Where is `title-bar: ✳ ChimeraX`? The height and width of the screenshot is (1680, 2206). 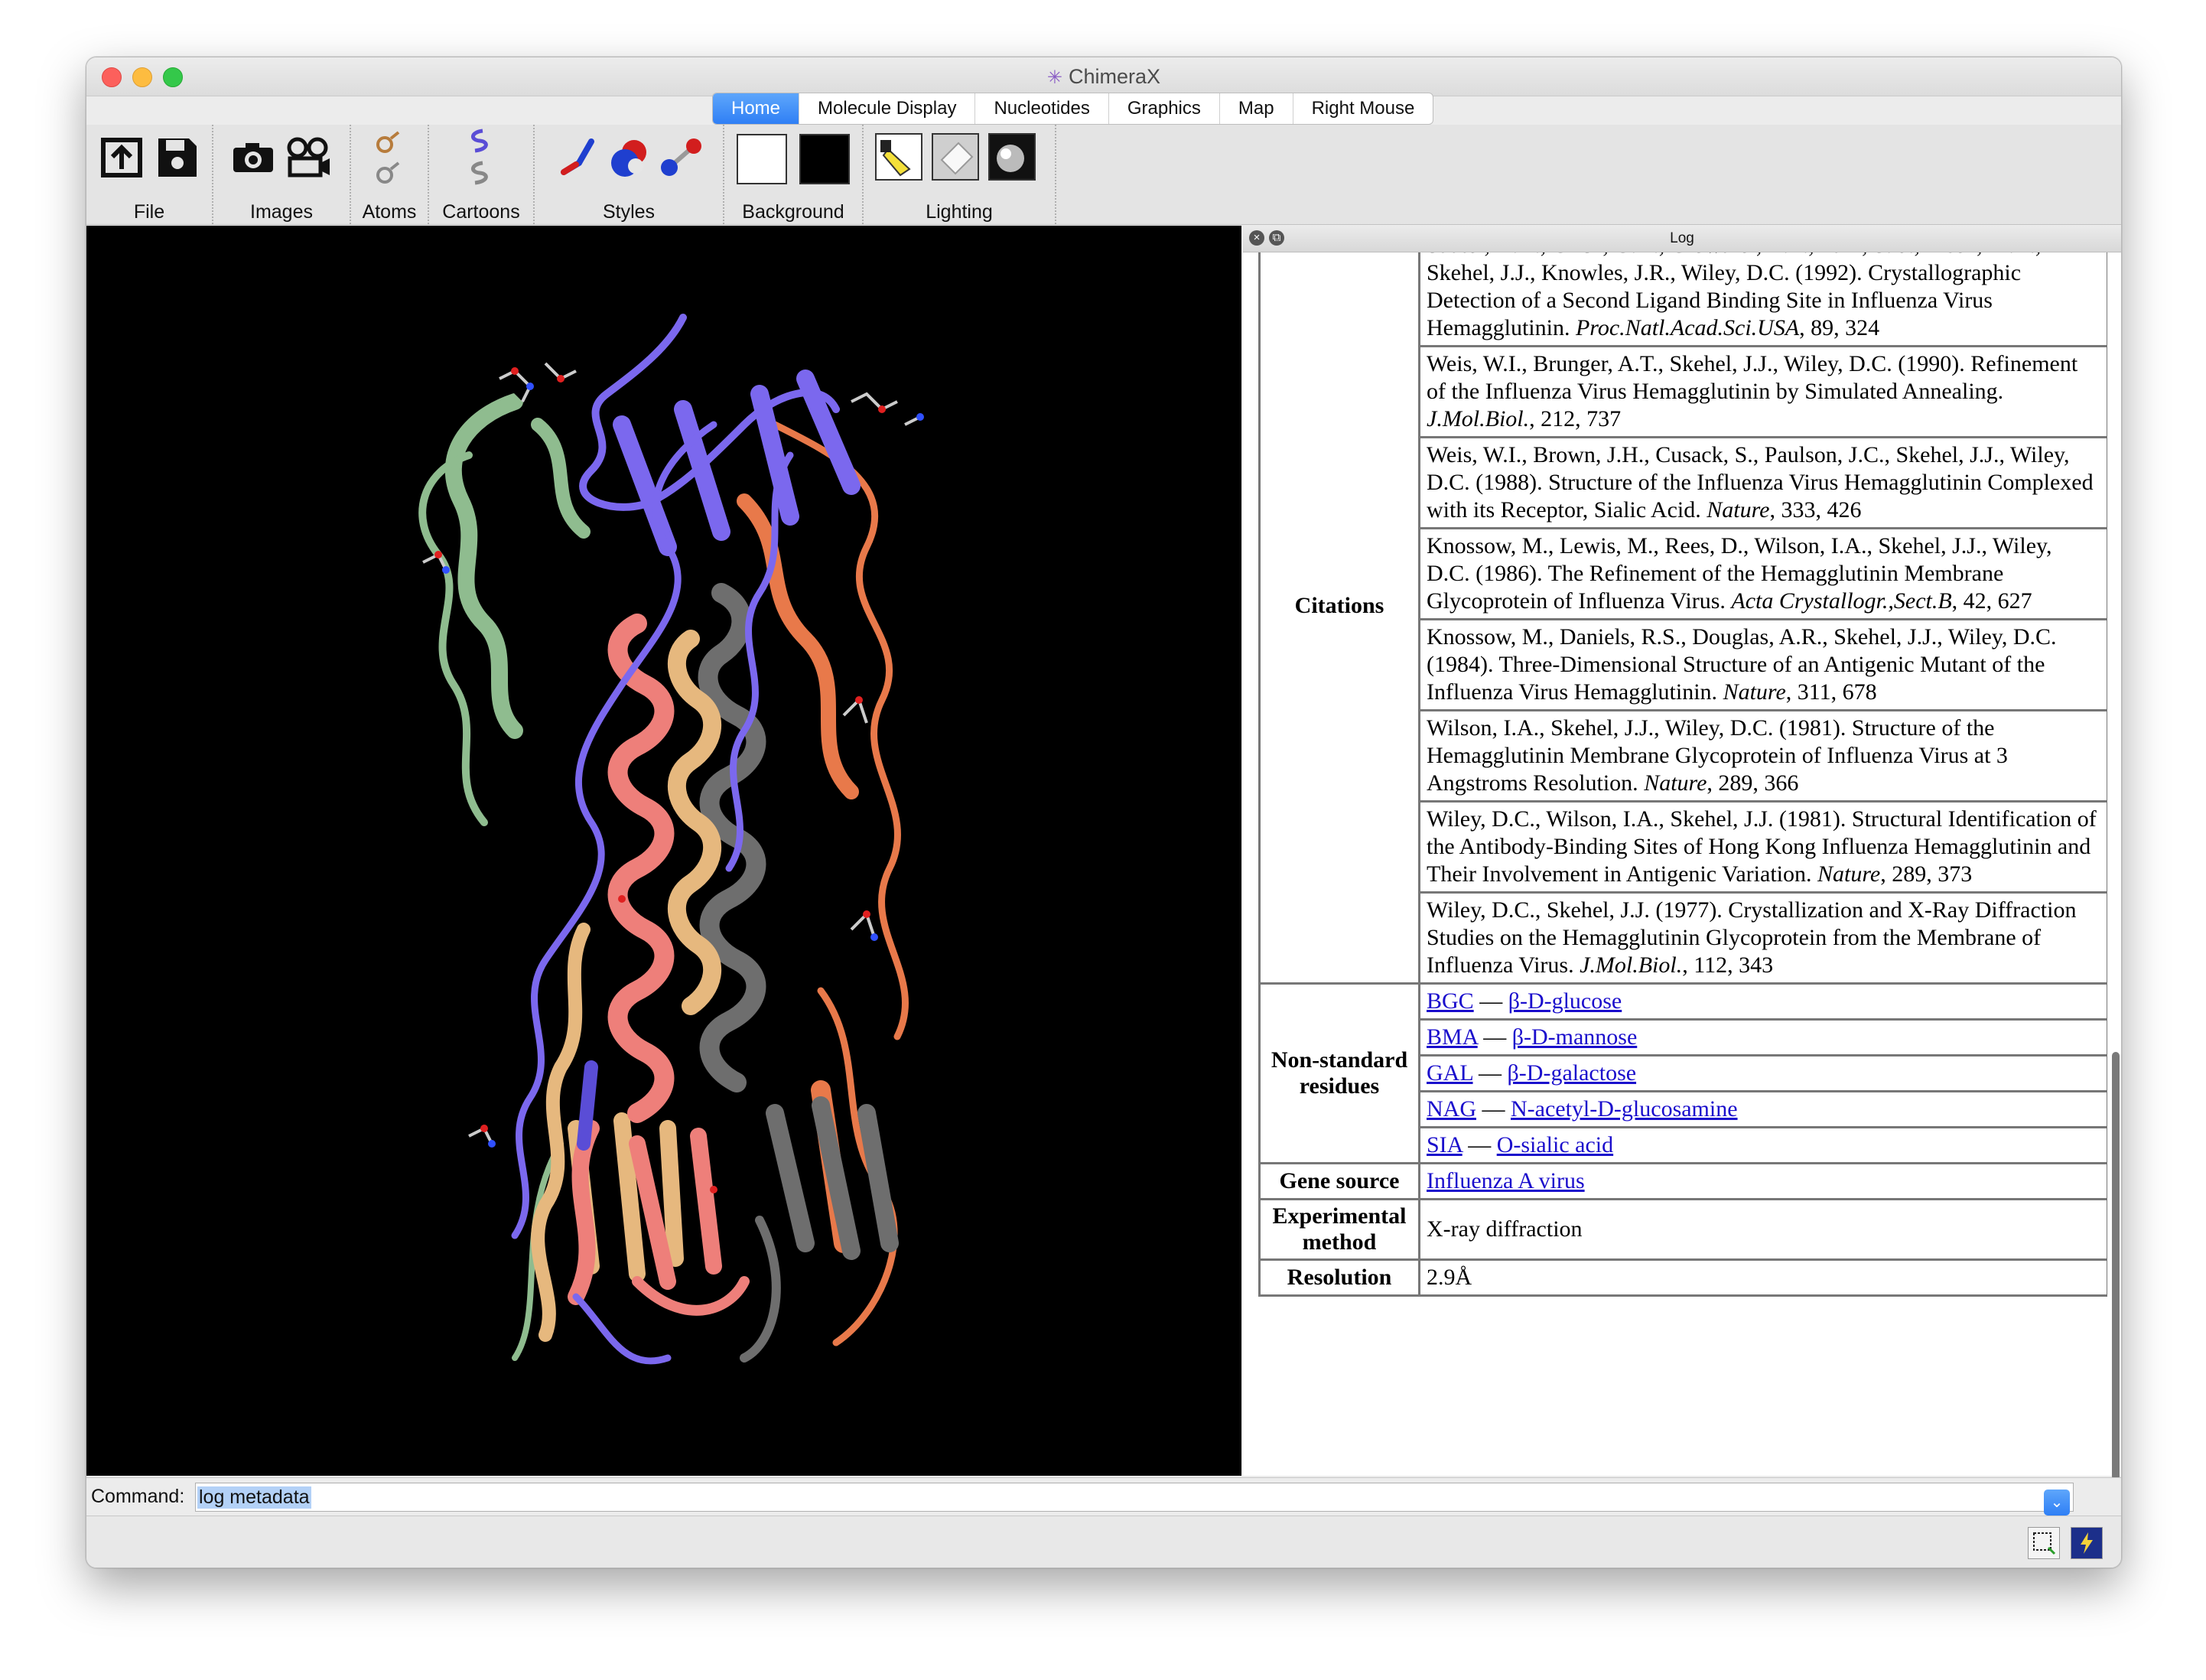 title-bar: ✳ ChimeraX is located at coordinates (1103, 76).